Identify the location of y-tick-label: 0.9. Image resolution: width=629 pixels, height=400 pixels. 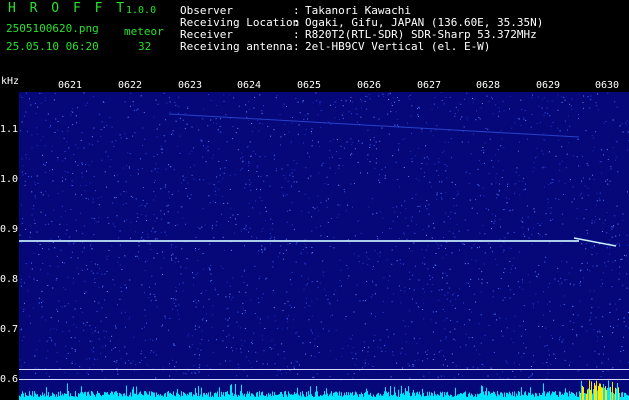
(9, 229).